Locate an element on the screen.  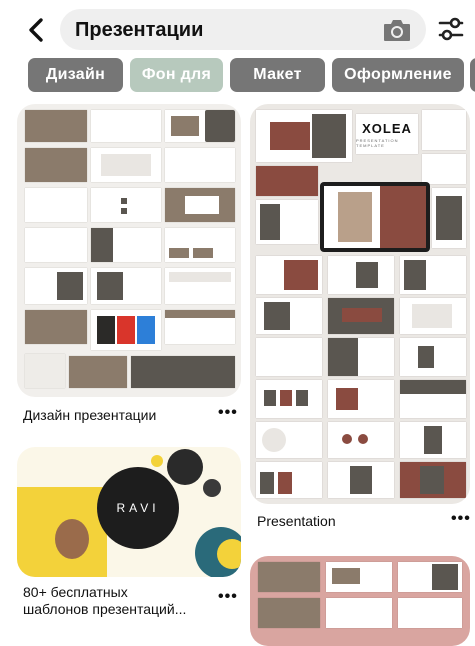
pin-image-presentation-templates is located at coordinates (360, 601).